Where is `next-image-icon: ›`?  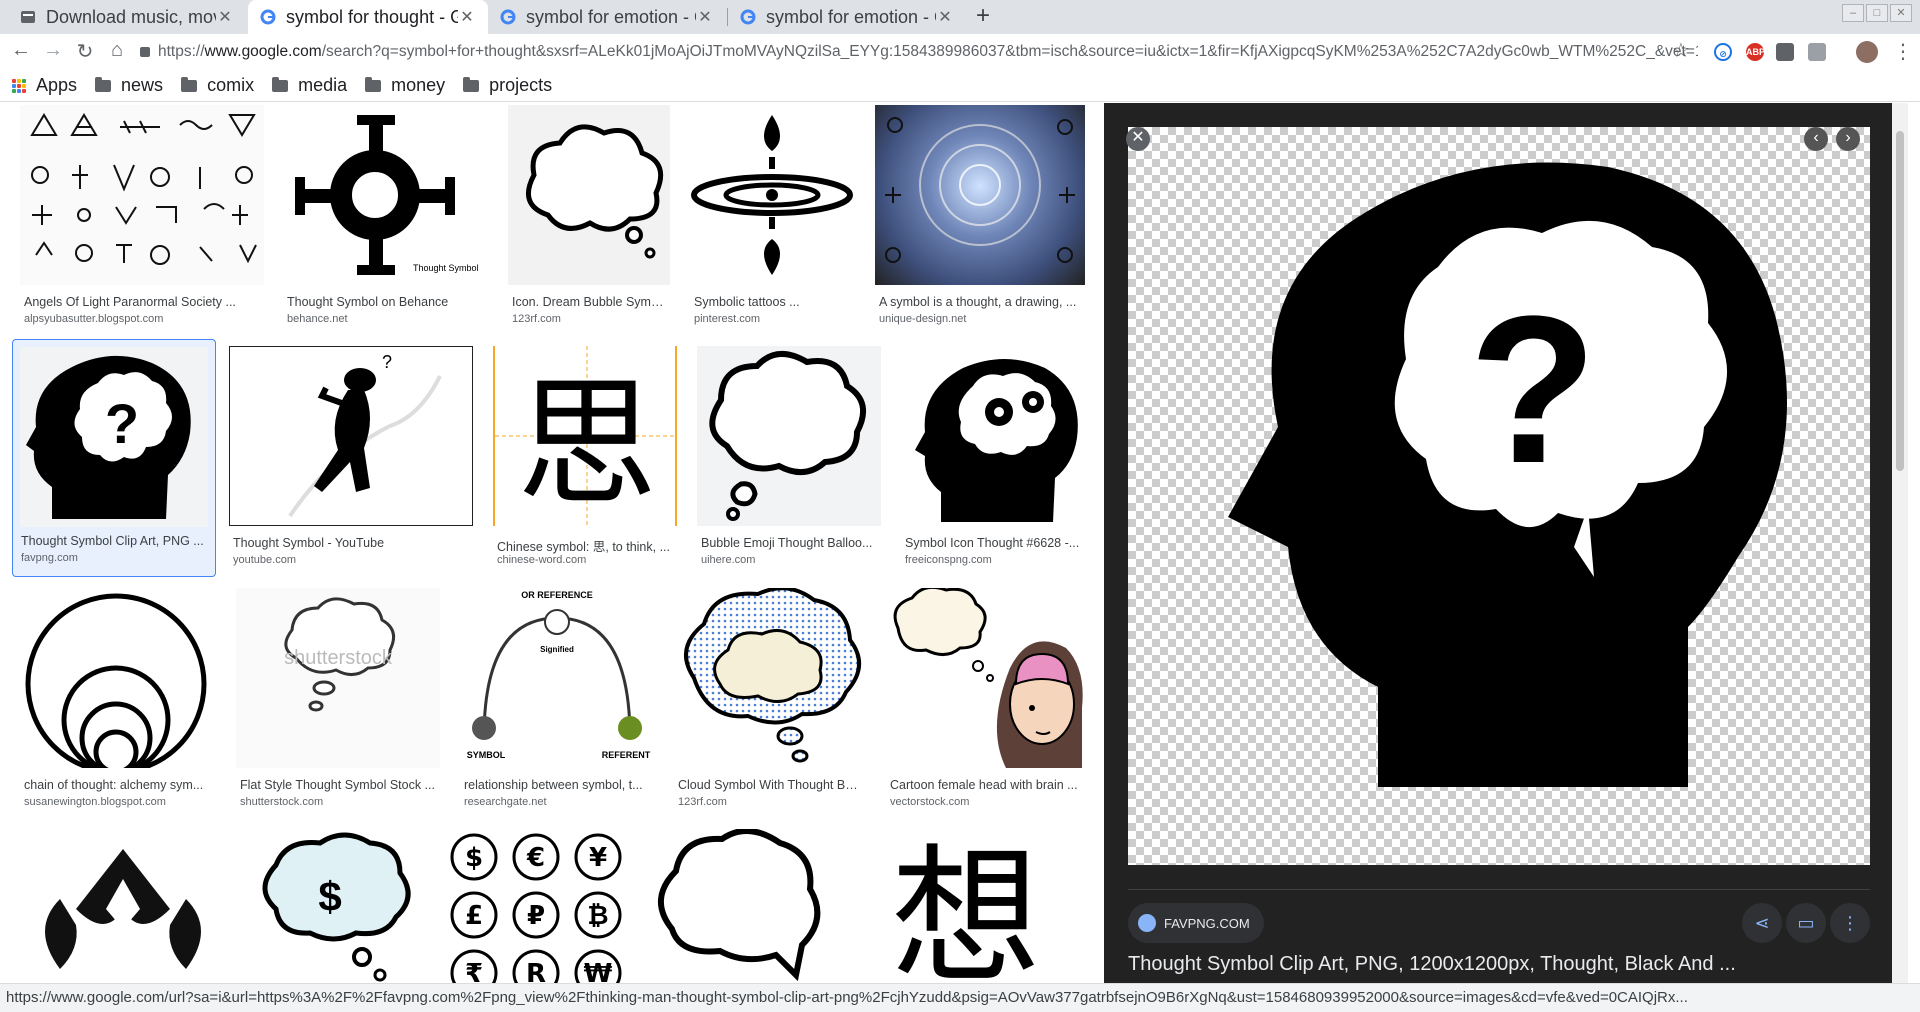 next-image-icon: › is located at coordinates (1848, 139).